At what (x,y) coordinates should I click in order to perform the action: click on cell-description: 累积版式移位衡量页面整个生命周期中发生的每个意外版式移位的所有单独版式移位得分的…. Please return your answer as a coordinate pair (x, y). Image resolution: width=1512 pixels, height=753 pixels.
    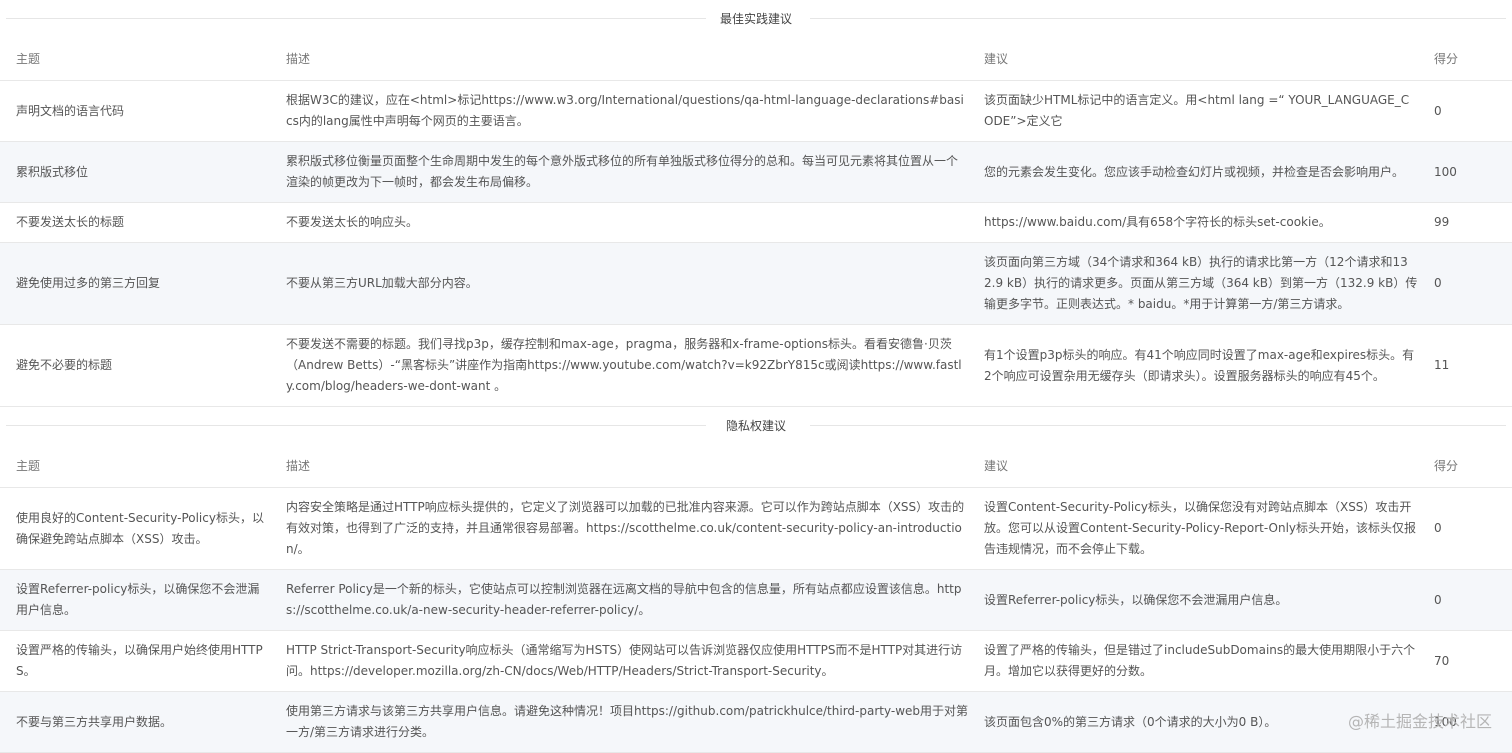
    Looking at the image, I should click on (627, 172).